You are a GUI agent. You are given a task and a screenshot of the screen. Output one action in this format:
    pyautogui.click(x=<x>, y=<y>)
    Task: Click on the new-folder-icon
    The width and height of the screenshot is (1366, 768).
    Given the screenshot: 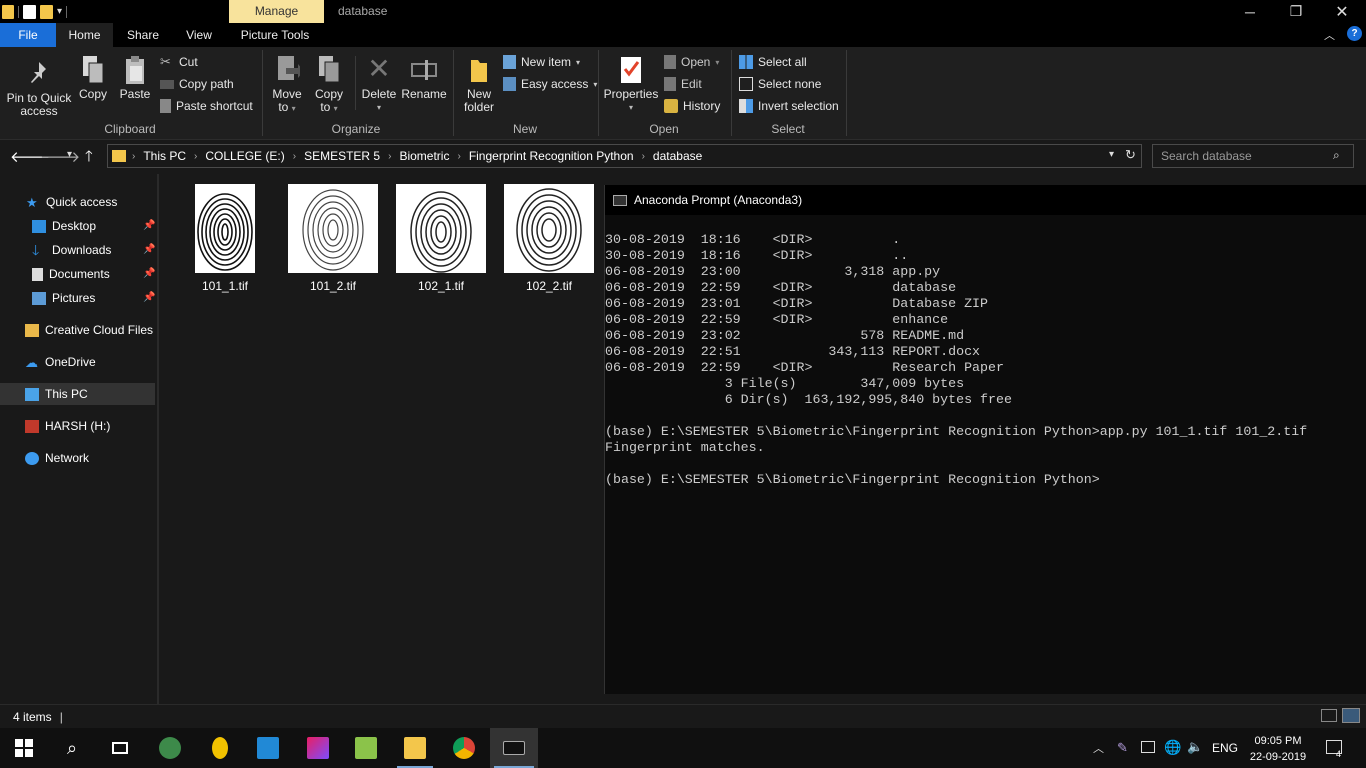 What is the action you would take?
    pyautogui.click(x=46, y=11)
    